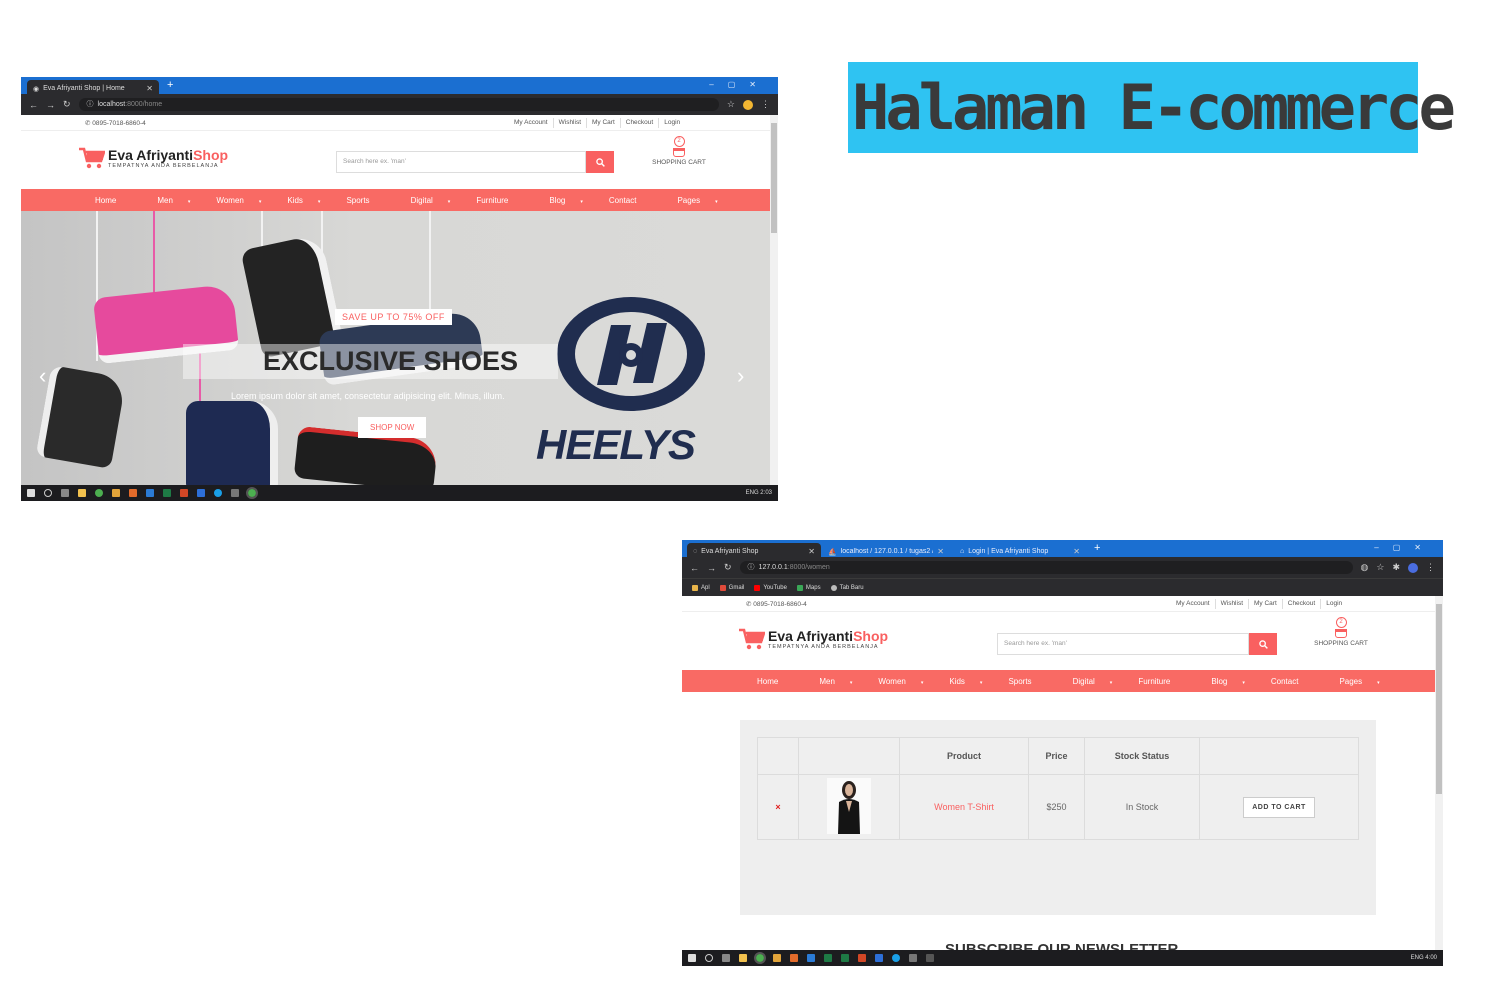  I want to click on bookmark-youtube: YouTube, so click(770, 587).